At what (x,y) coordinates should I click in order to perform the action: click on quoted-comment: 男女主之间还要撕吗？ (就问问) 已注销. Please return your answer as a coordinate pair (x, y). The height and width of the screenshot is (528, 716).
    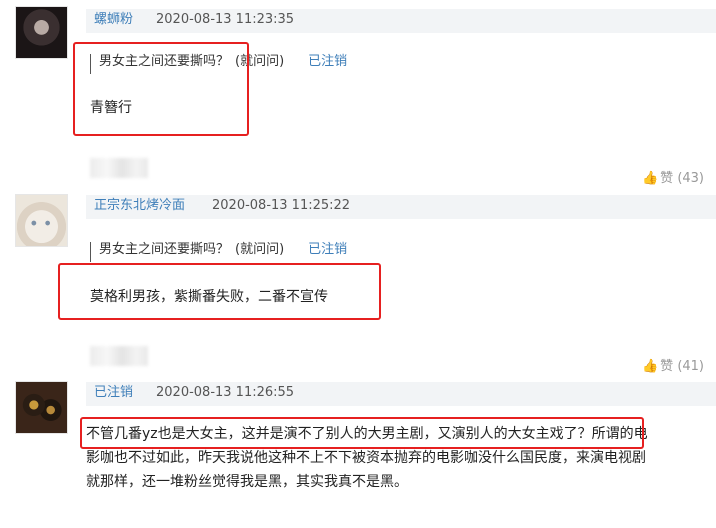
    Looking at the image, I should click on (218, 252).